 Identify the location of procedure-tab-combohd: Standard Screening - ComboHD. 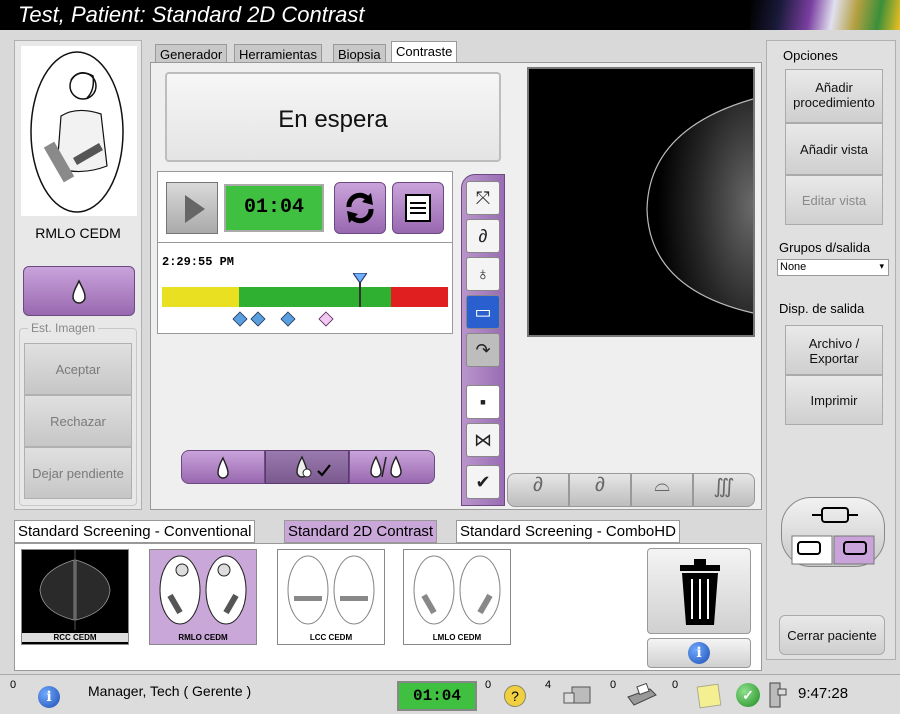
(568, 531).